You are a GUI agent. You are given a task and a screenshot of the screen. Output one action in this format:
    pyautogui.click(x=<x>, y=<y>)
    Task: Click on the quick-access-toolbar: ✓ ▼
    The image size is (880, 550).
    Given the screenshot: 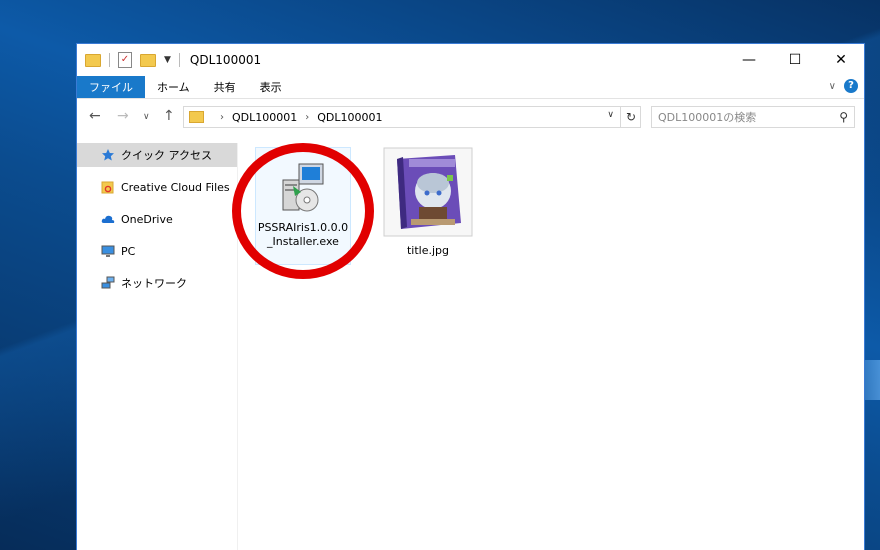 What is the action you would take?
    pyautogui.click(x=136, y=60)
    